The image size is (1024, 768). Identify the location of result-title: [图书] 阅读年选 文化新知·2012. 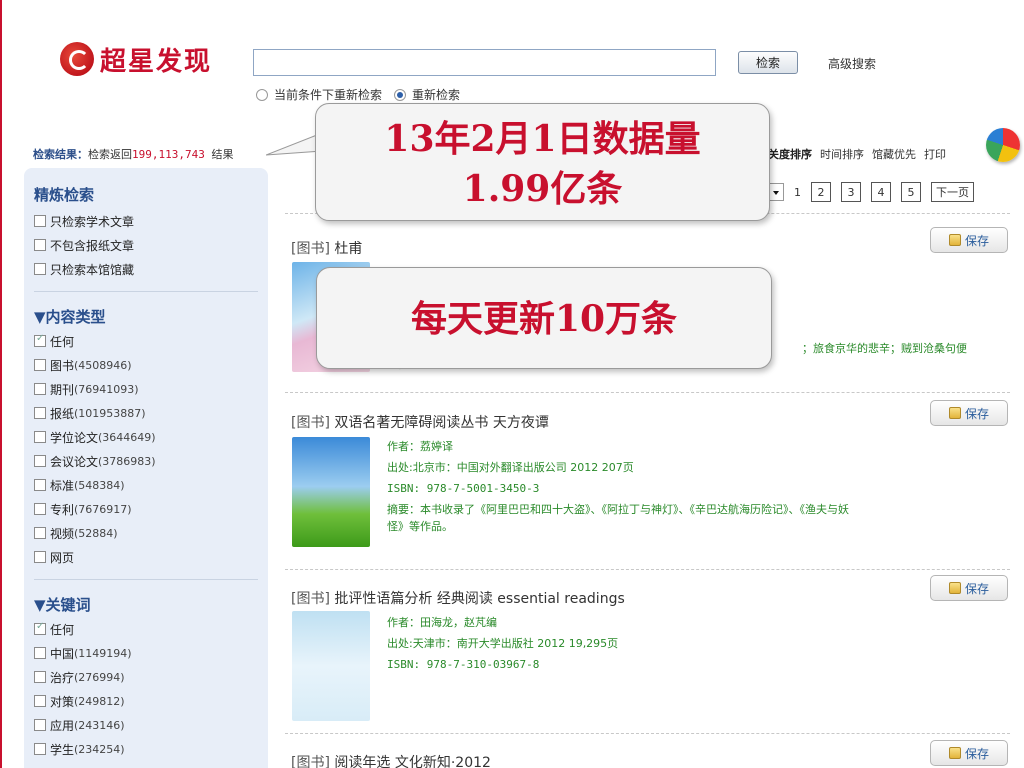
(391, 760).